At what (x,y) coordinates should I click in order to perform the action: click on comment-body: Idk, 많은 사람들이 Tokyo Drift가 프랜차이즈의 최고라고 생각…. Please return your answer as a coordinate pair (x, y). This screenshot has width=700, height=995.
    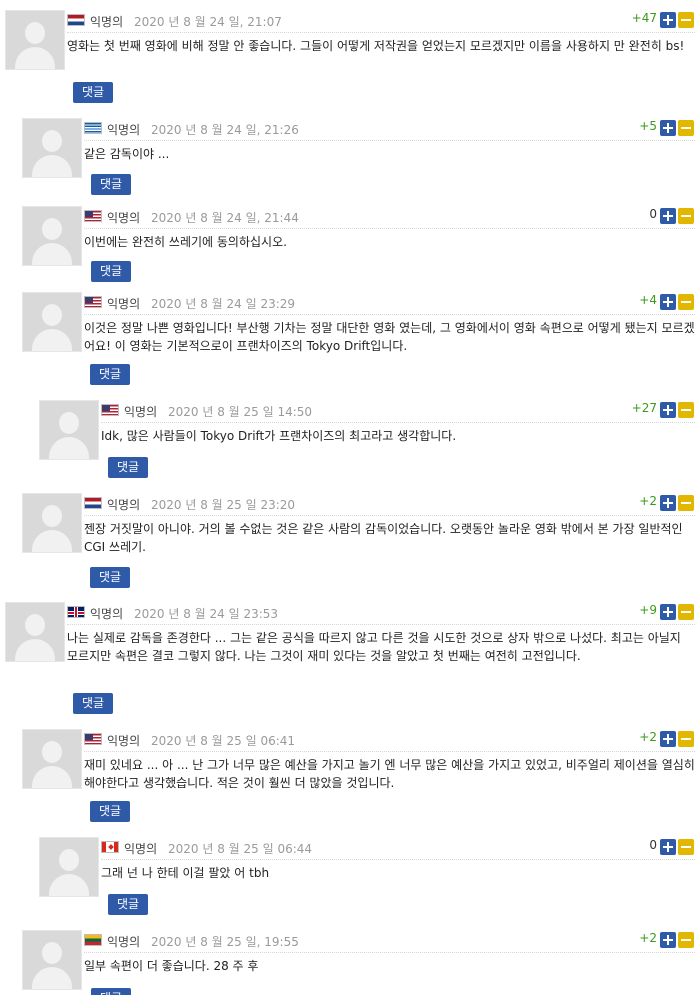
    Looking at the image, I should click on (398, 436).